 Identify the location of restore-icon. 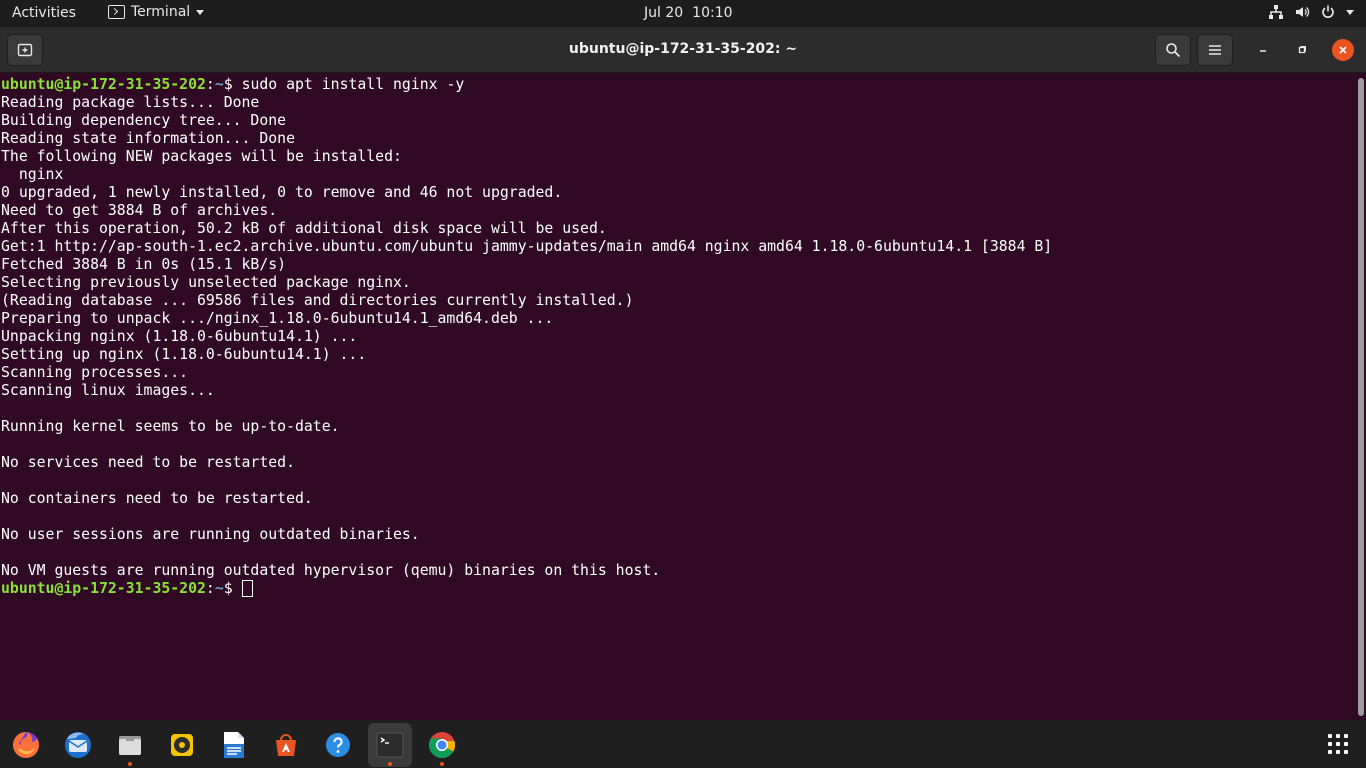
(1302, 50).